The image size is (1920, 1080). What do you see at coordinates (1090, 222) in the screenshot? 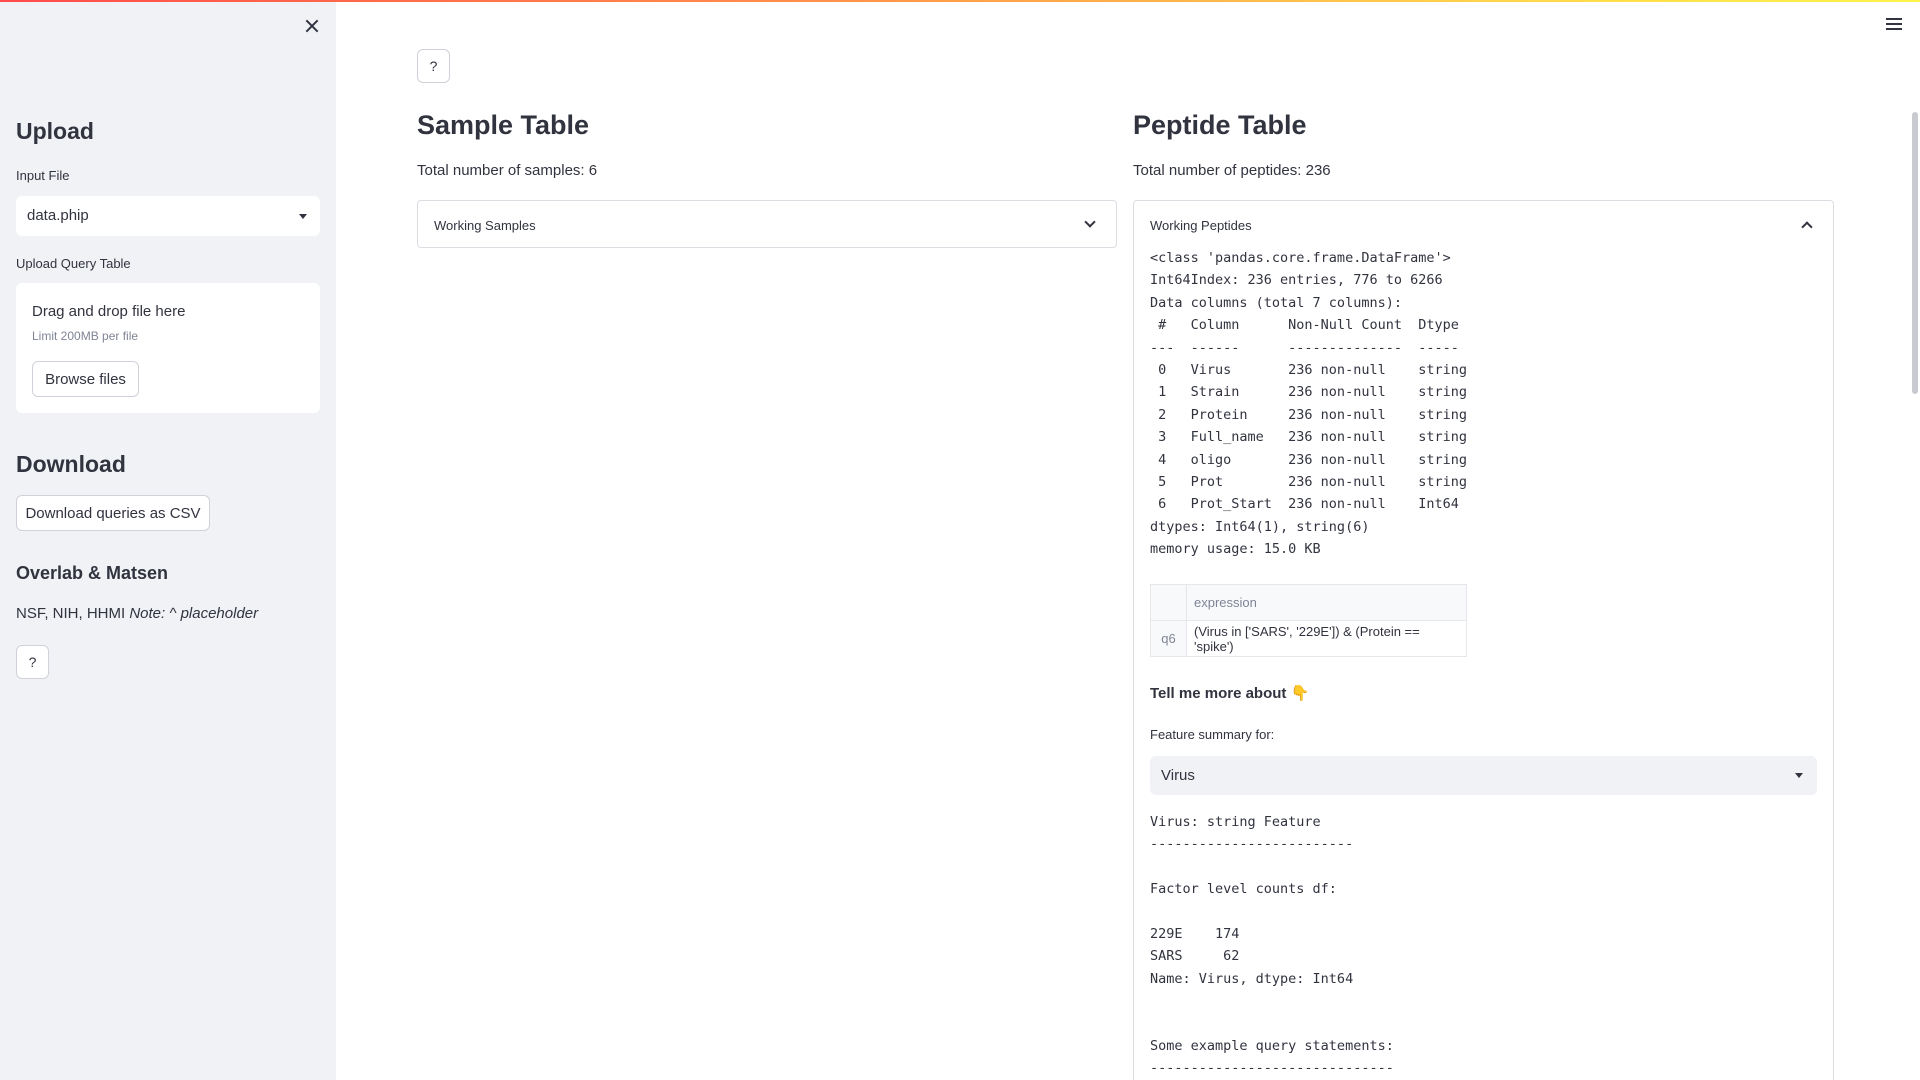
I see `chevron-down-icon` at bounding box center [1090, 222].